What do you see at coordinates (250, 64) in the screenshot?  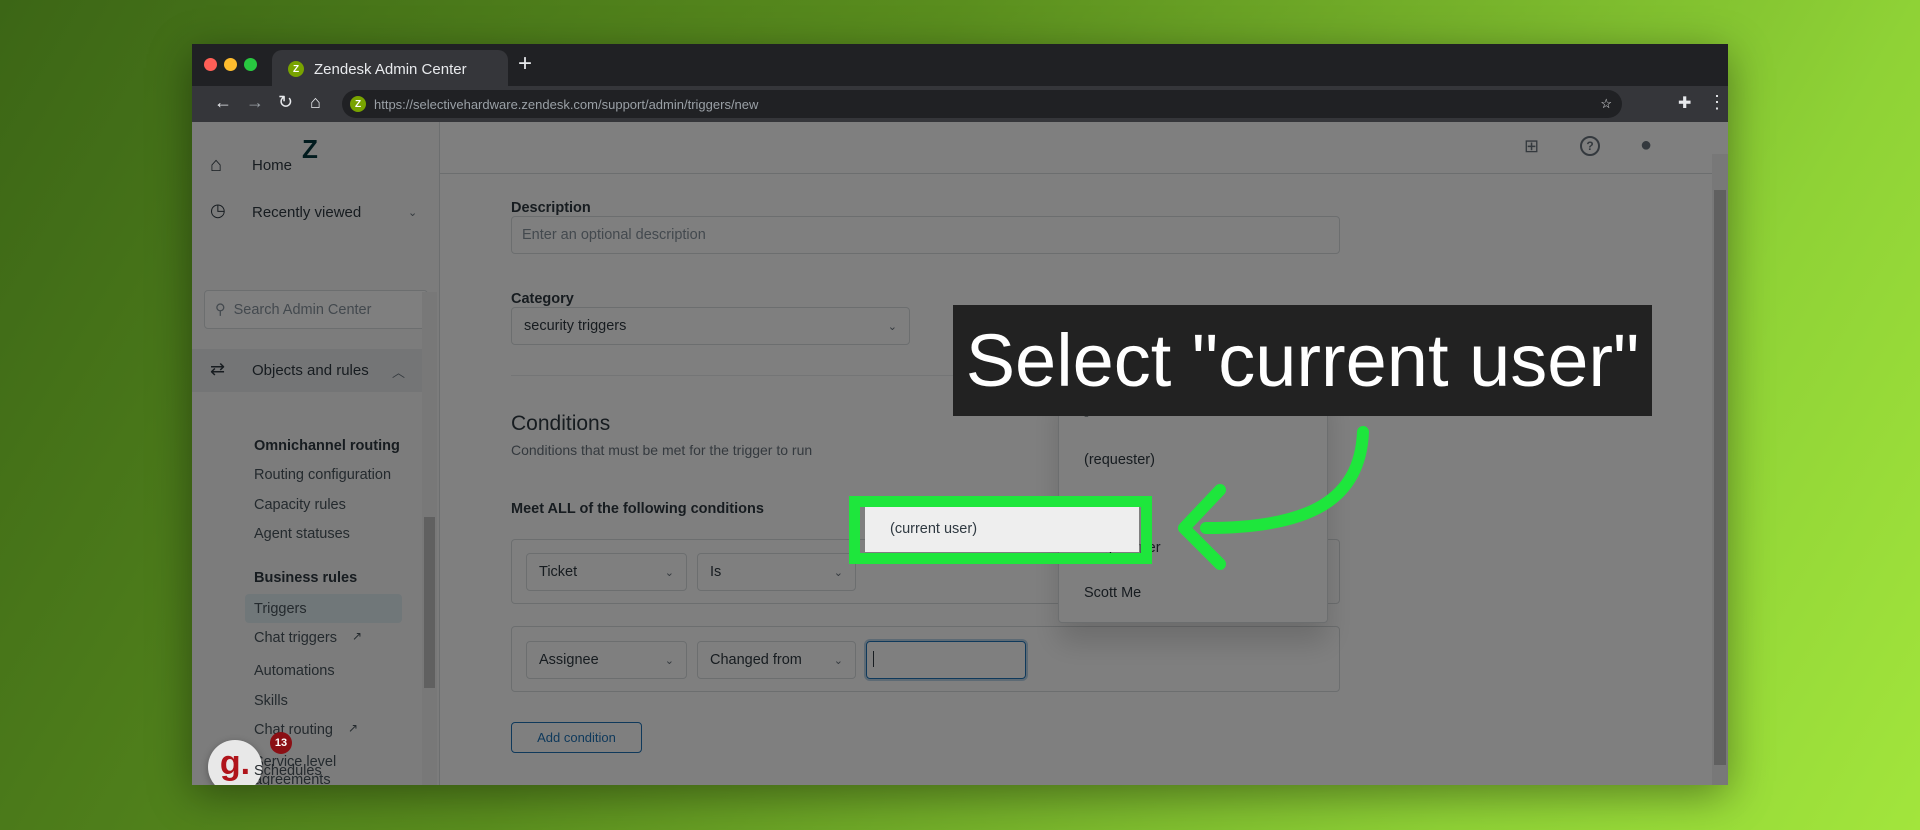 I see `maximize-window-button` at bounding box center [250, 64].